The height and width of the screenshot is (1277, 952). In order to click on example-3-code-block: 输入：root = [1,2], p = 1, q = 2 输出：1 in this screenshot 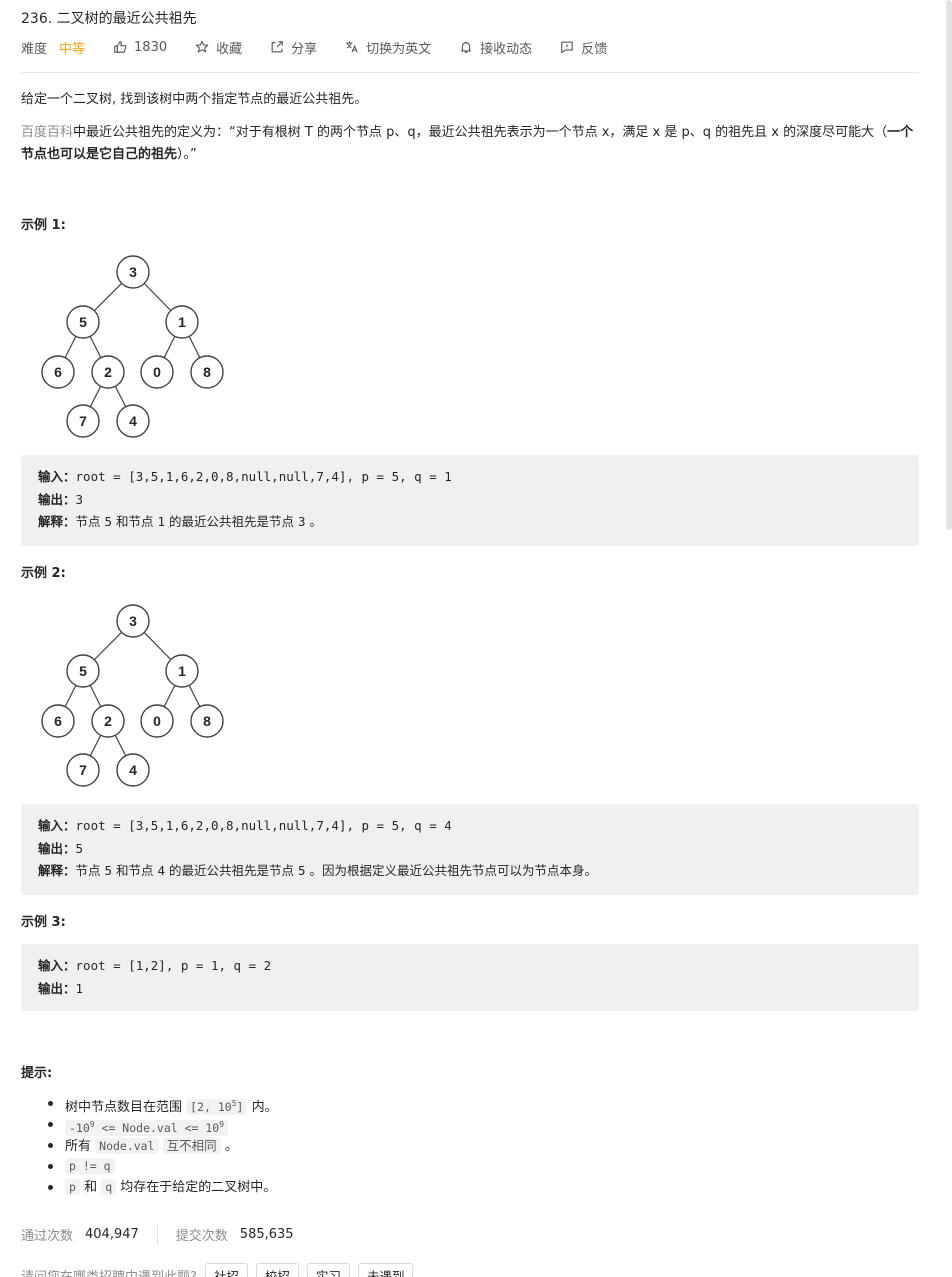, I will do `click(470, 977)`.